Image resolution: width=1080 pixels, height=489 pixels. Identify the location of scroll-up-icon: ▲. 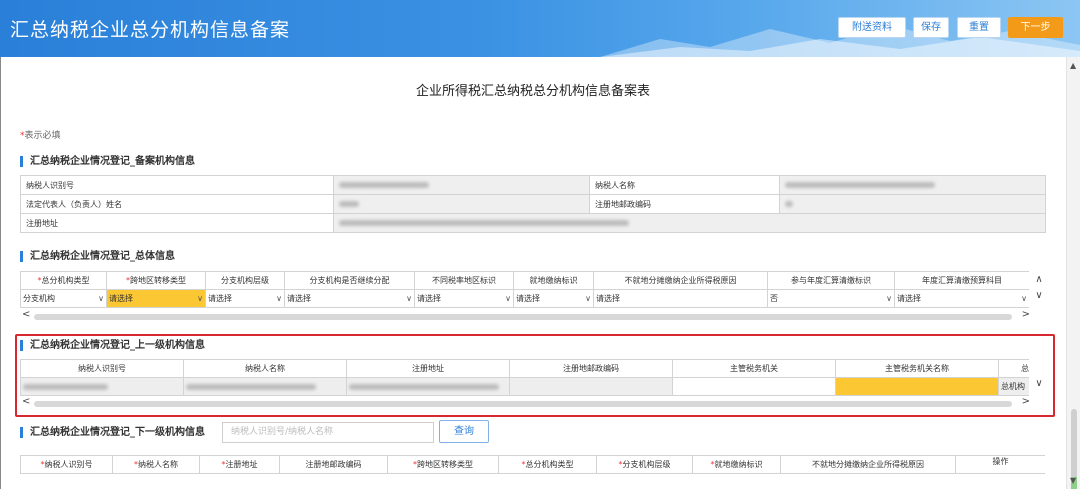
(1073, 65).